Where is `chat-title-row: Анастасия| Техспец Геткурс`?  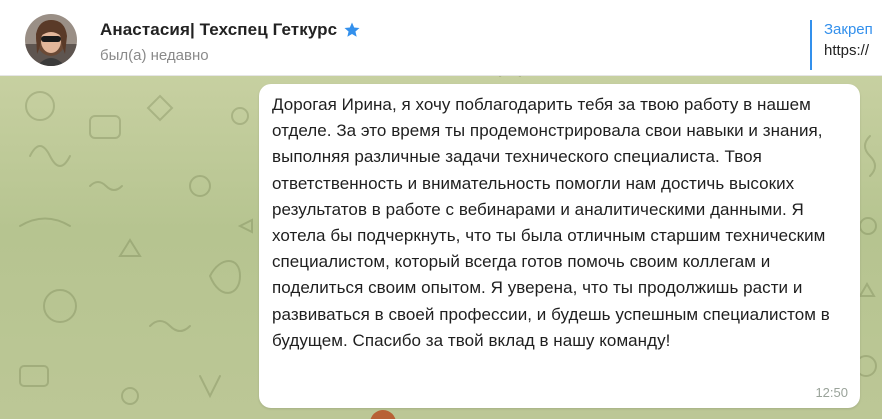 chat-title-row: Анастасия| Техспец Геткурс is located at coordinates (230, 30).